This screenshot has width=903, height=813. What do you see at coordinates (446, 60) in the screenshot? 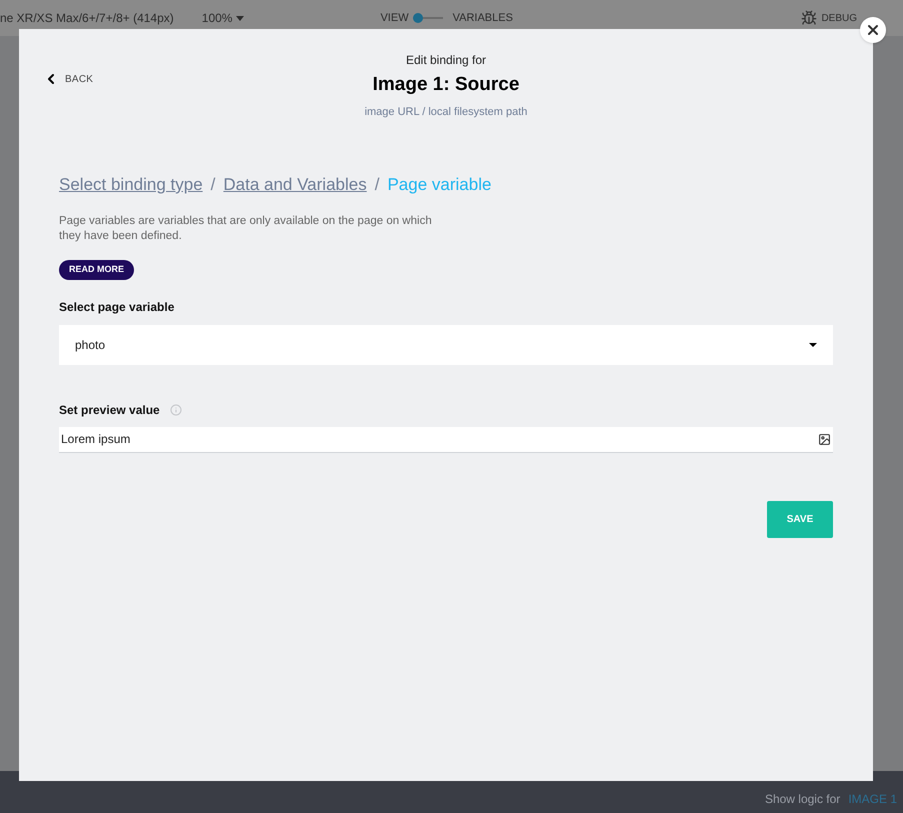
I see `dialog-subtitle: Edit binding for` at bounding box center [446, 60].